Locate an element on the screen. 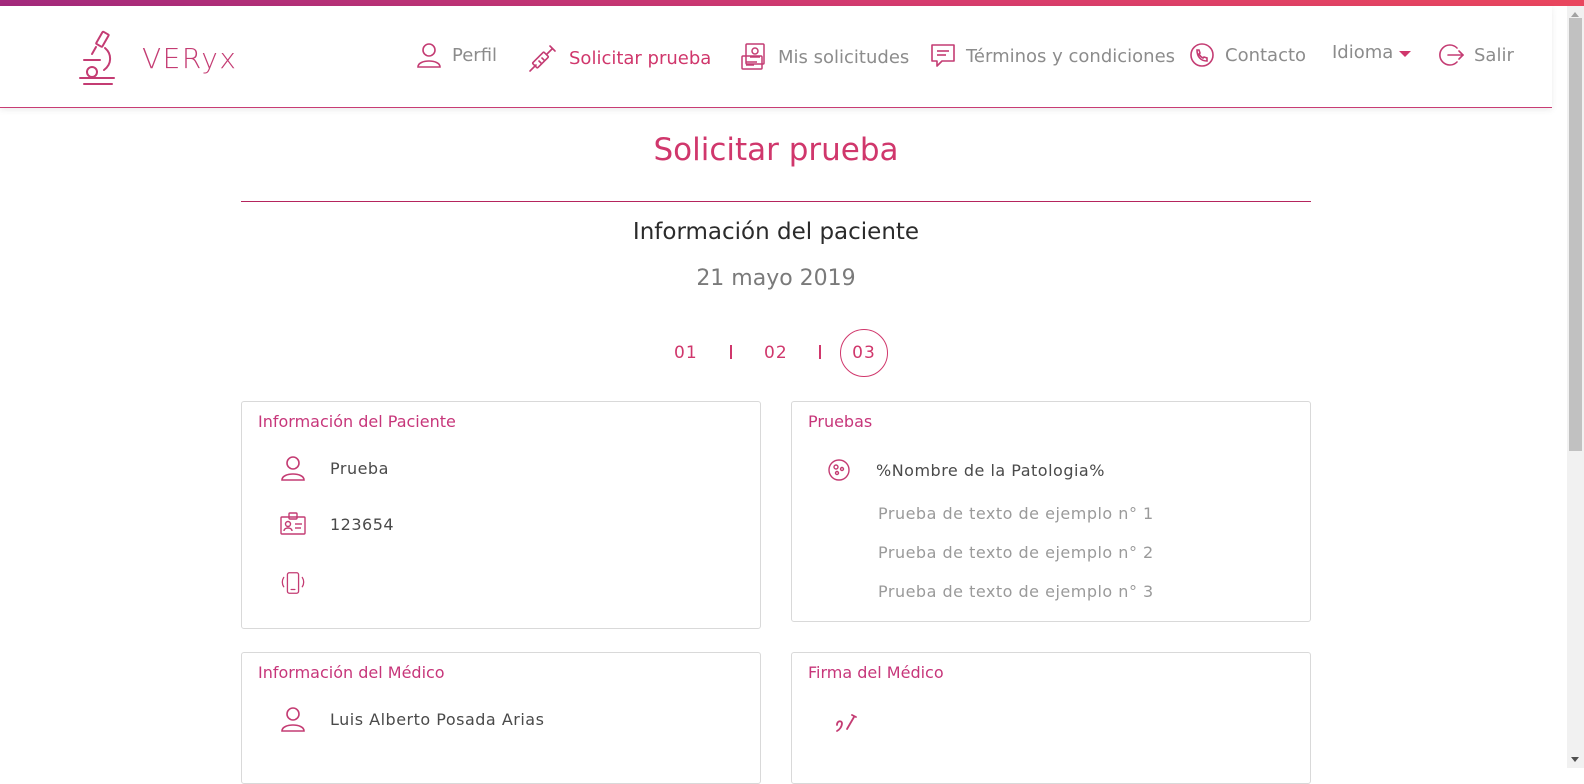  patient-id-row: 123654 is located at coordinates (337, 524).